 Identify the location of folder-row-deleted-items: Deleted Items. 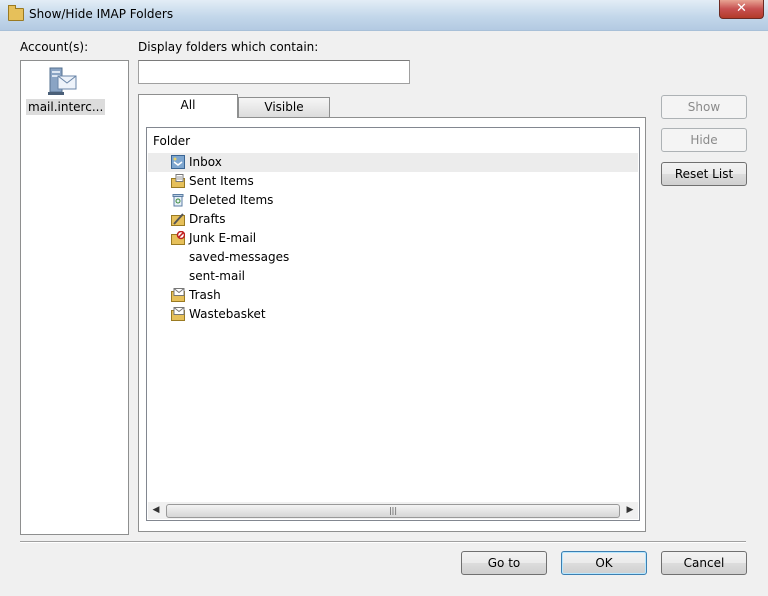
(393, 200).